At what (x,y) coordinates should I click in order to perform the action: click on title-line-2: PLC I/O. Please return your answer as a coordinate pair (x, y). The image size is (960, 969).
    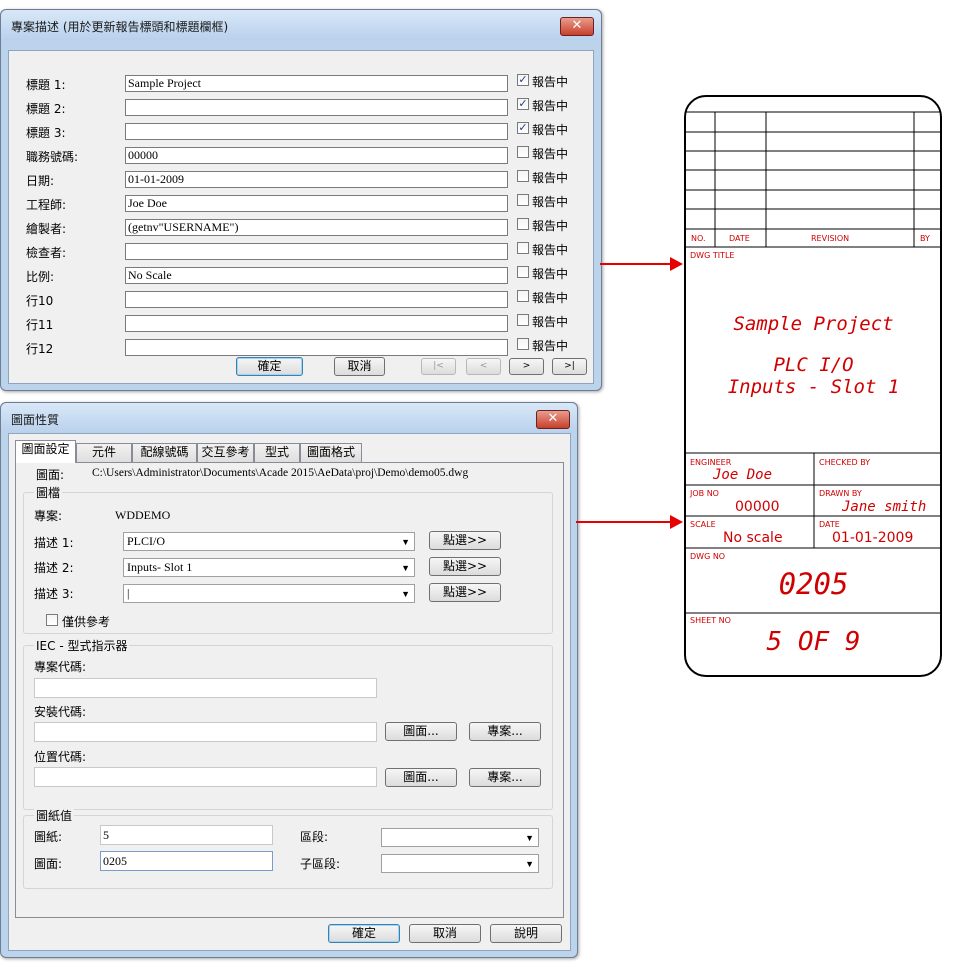
    Looking at the image, I should click on (813, 365).